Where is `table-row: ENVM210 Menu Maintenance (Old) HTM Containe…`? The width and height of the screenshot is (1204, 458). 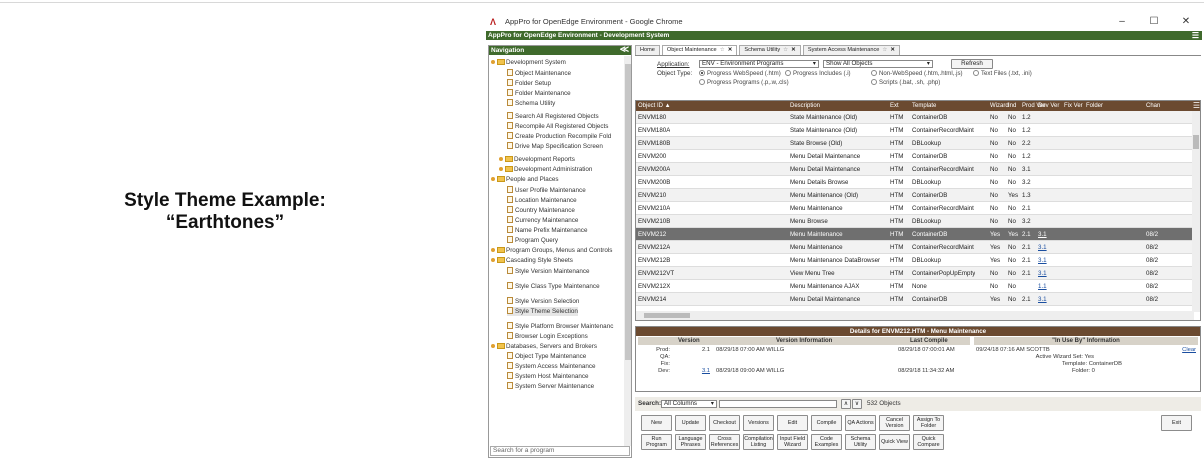 table-row: ENVM210 Menu Maintenance (Old) HTM Containe… is located at coordinates (915, 195).